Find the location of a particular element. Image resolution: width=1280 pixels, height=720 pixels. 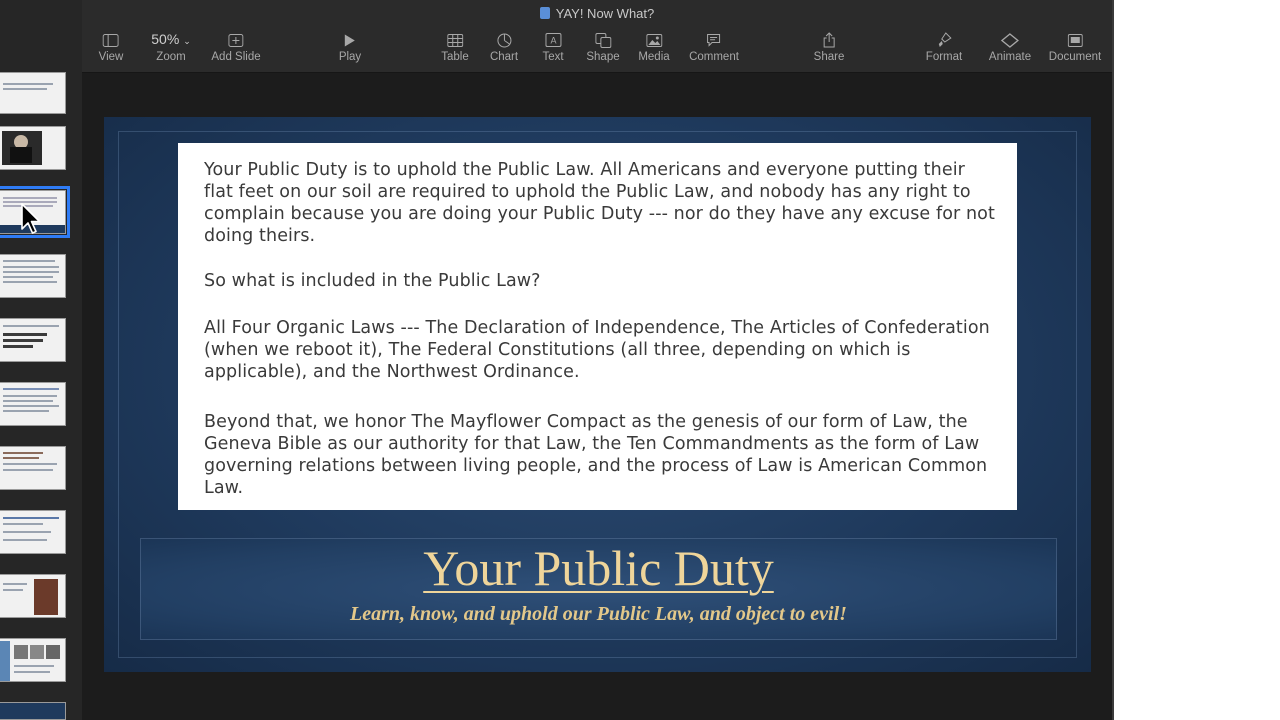

play-icon is located at coordinates (350, 39).